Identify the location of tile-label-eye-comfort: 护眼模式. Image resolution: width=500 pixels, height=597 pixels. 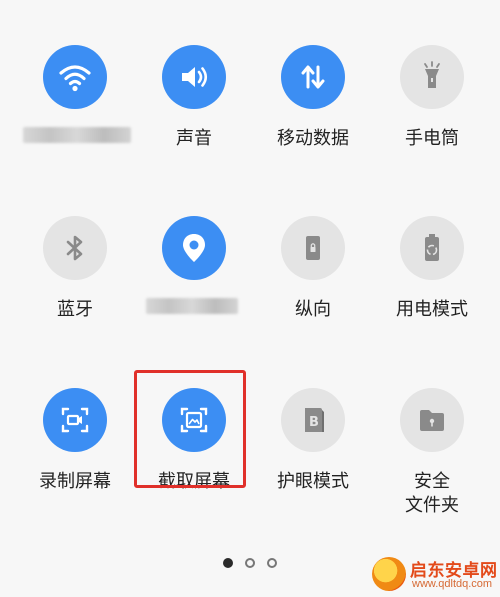
(313, 481).